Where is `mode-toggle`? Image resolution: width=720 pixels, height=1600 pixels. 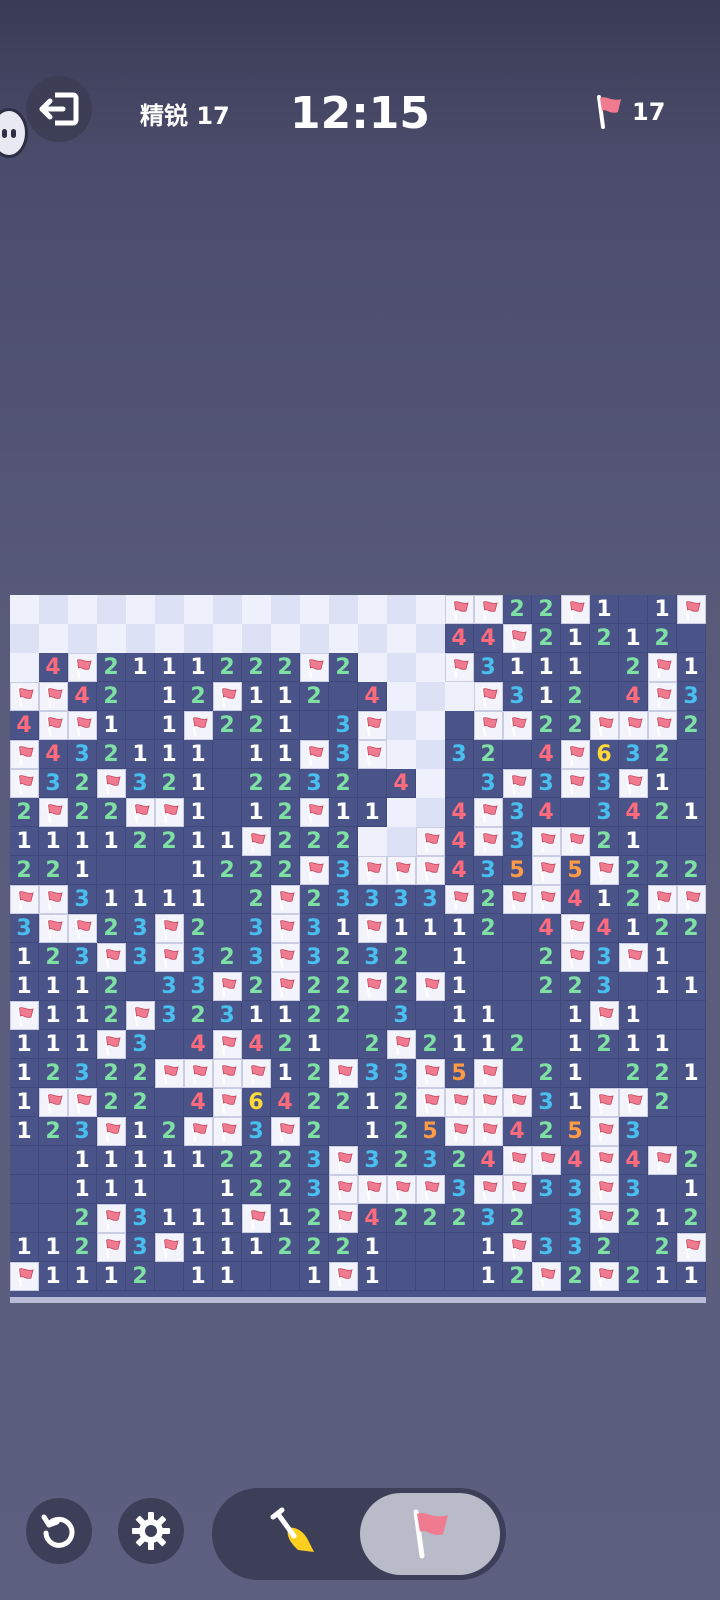 mode-toggle is located at coordinates (359, 1534).